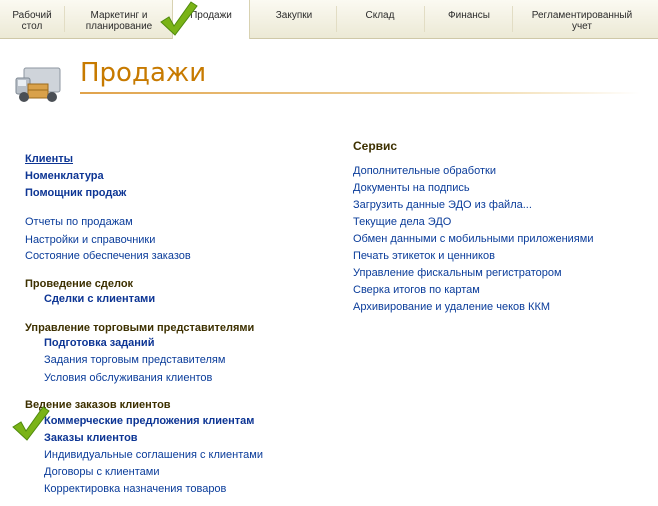  What do you see at coordinates (79, 222) in the screenshot?
I see `link-sales-reports: Отчеты по продажам` at bounding box center [79, 222].